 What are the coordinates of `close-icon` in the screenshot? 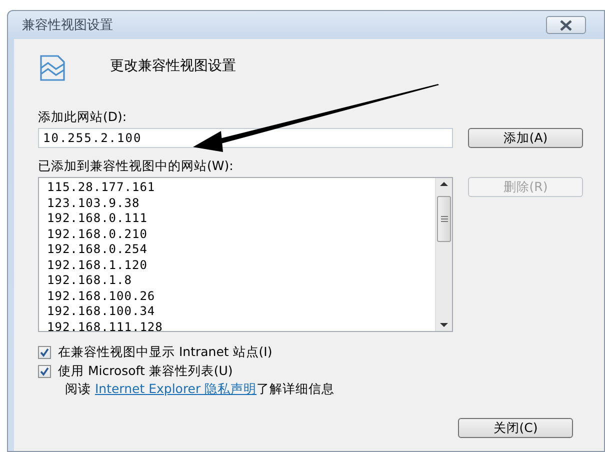 It's located at (566, 25).